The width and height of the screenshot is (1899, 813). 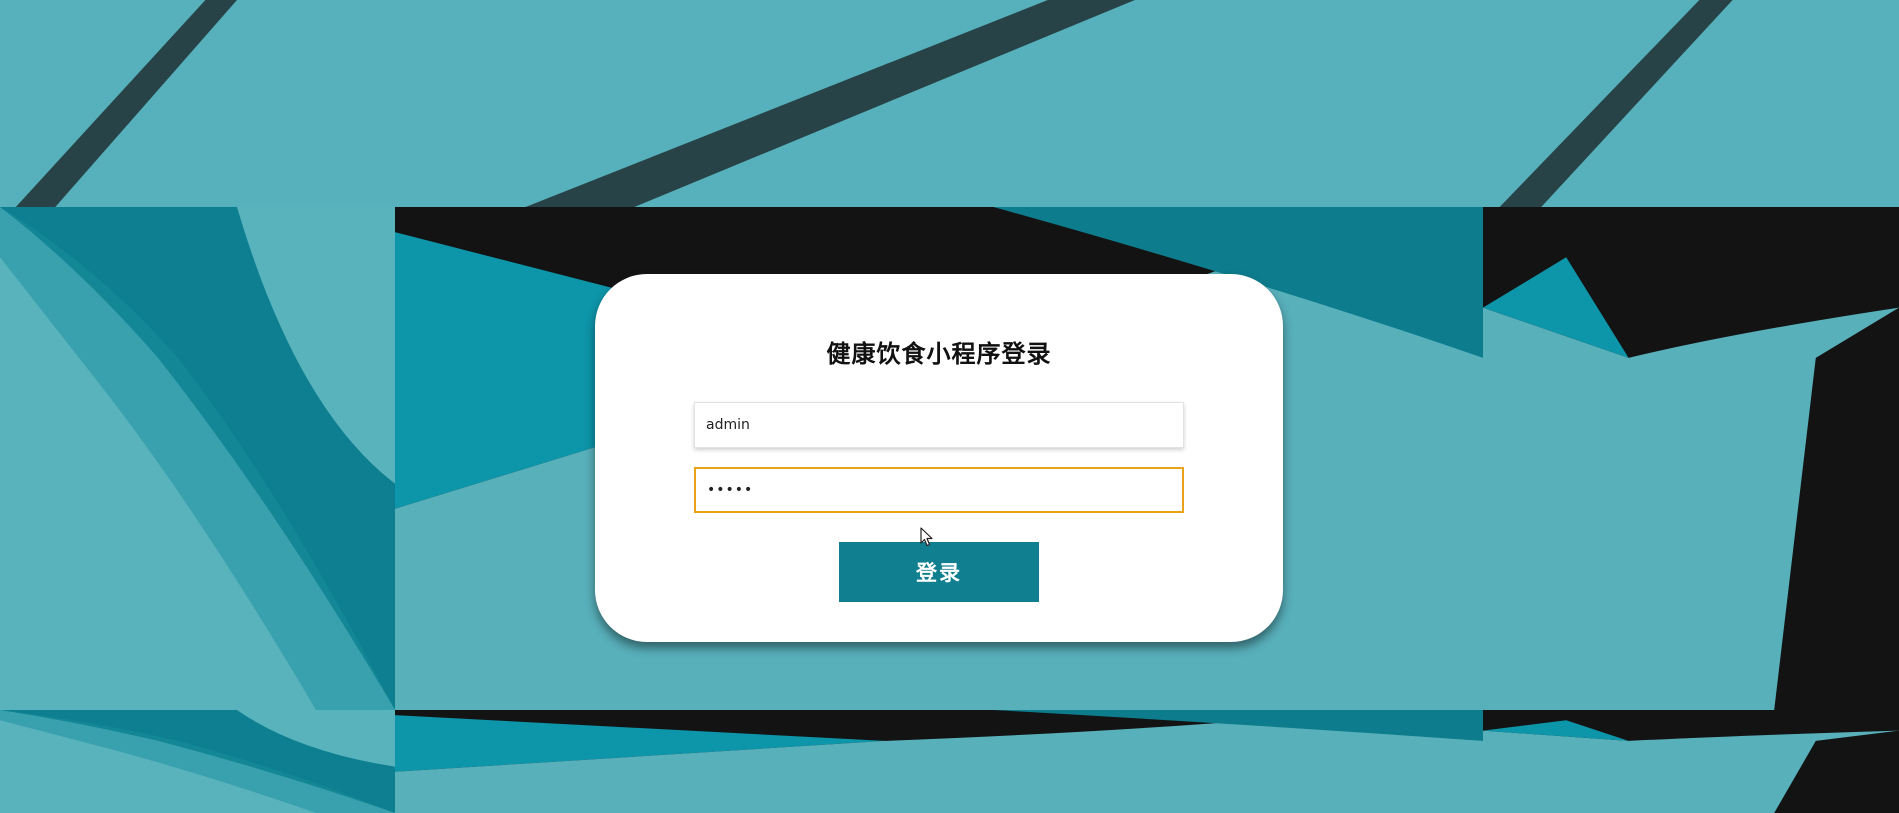 What do you see at coordinates (939, 572) in the screenshot?
I see `login-button: 登录` at bounding box center [939, 572].